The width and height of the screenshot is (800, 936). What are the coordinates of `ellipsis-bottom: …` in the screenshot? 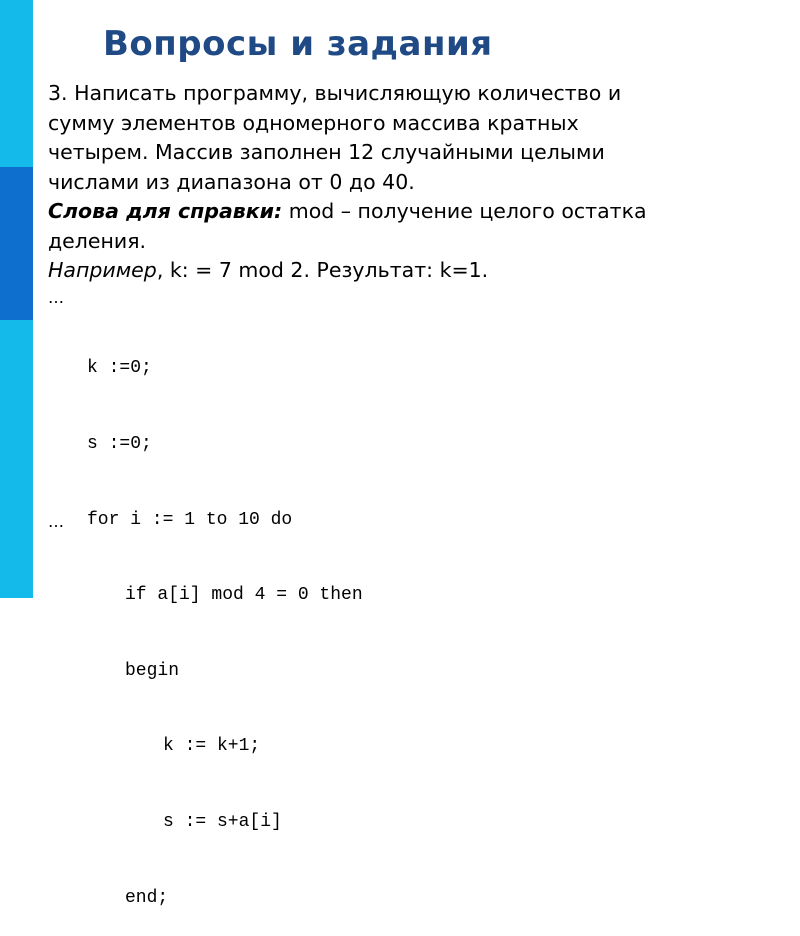 It's located at (56, 521).